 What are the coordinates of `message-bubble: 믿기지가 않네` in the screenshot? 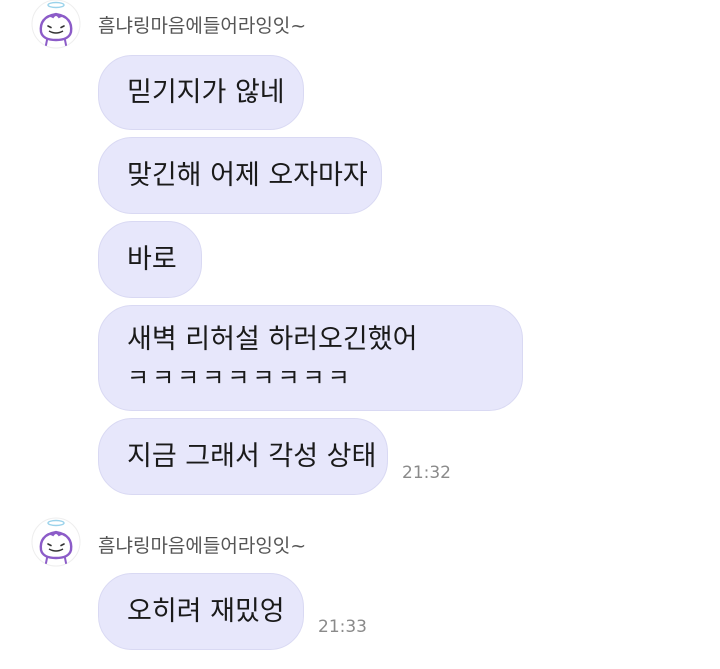 It's located at (201, 92).